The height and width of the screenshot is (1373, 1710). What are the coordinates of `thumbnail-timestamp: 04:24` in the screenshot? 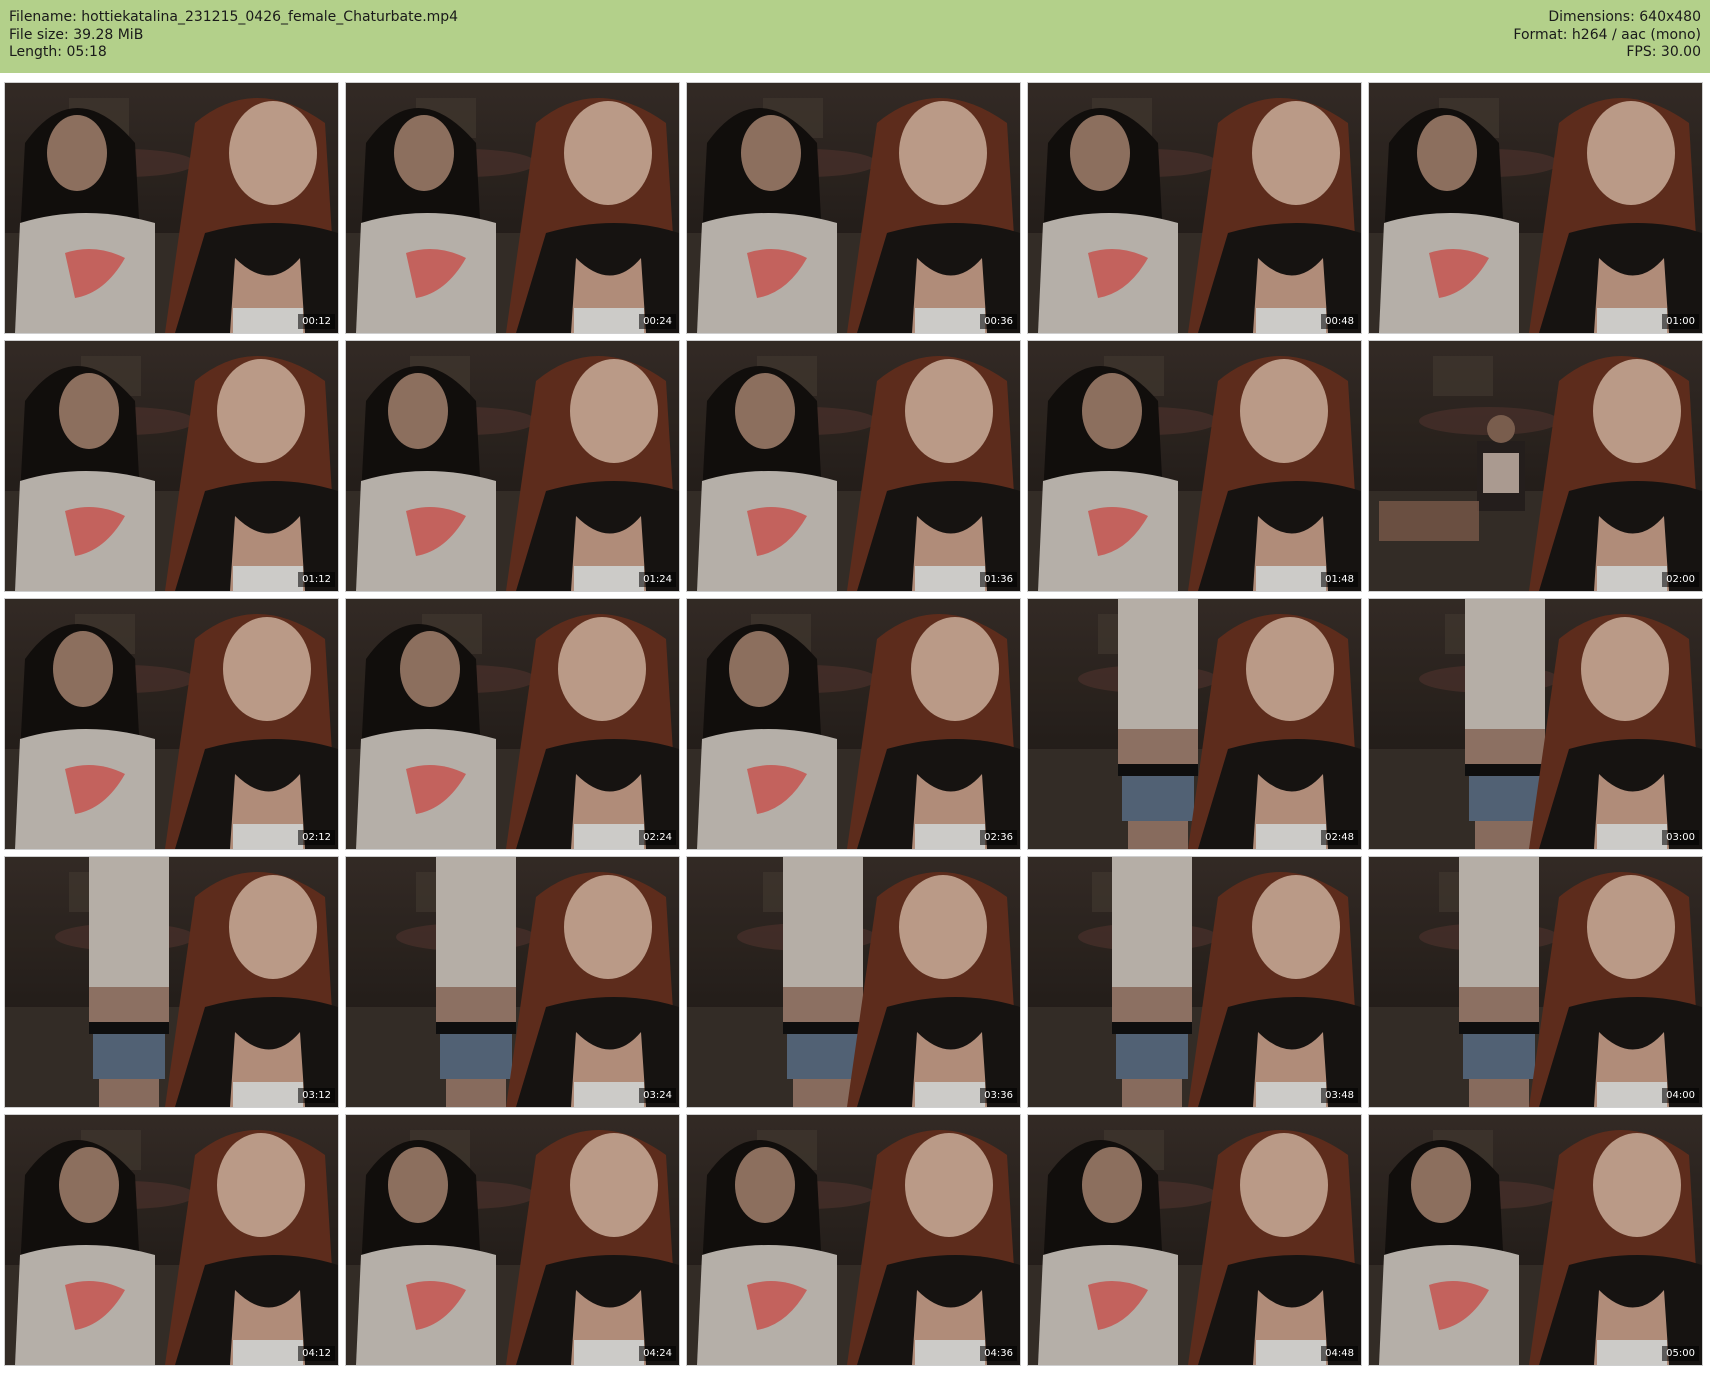 It's located at (657, 1353).